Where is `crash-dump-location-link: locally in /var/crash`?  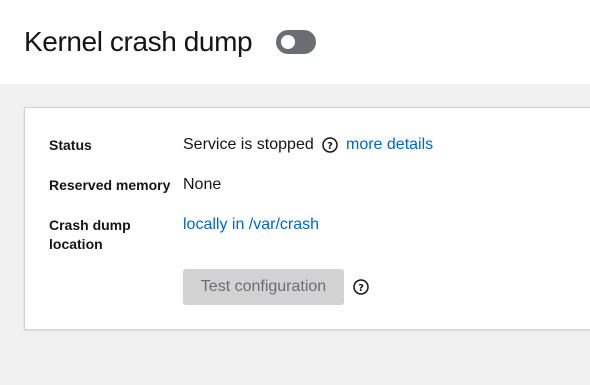 crash-dump-location-link: locally in /var/crash is located at coordinates (251, 225).